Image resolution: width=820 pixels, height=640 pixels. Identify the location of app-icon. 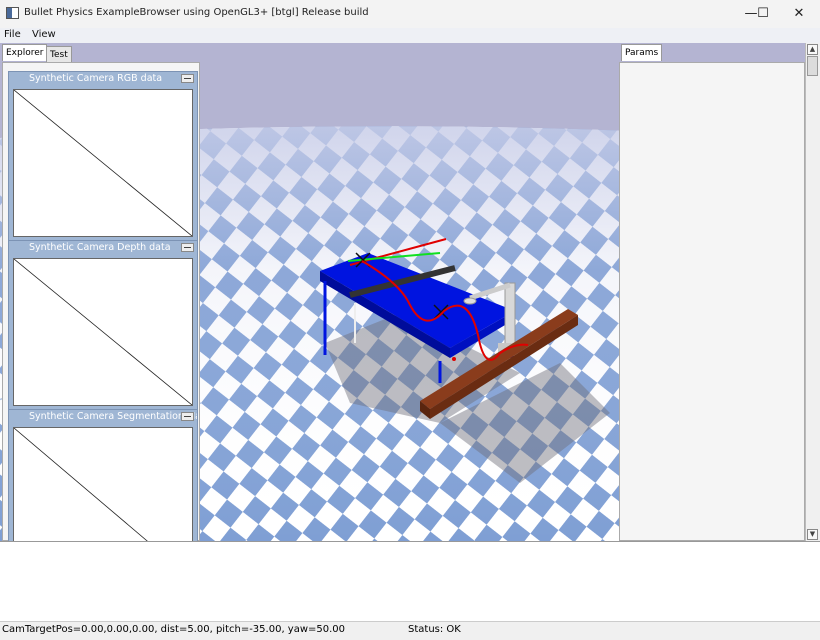
(12, 13).